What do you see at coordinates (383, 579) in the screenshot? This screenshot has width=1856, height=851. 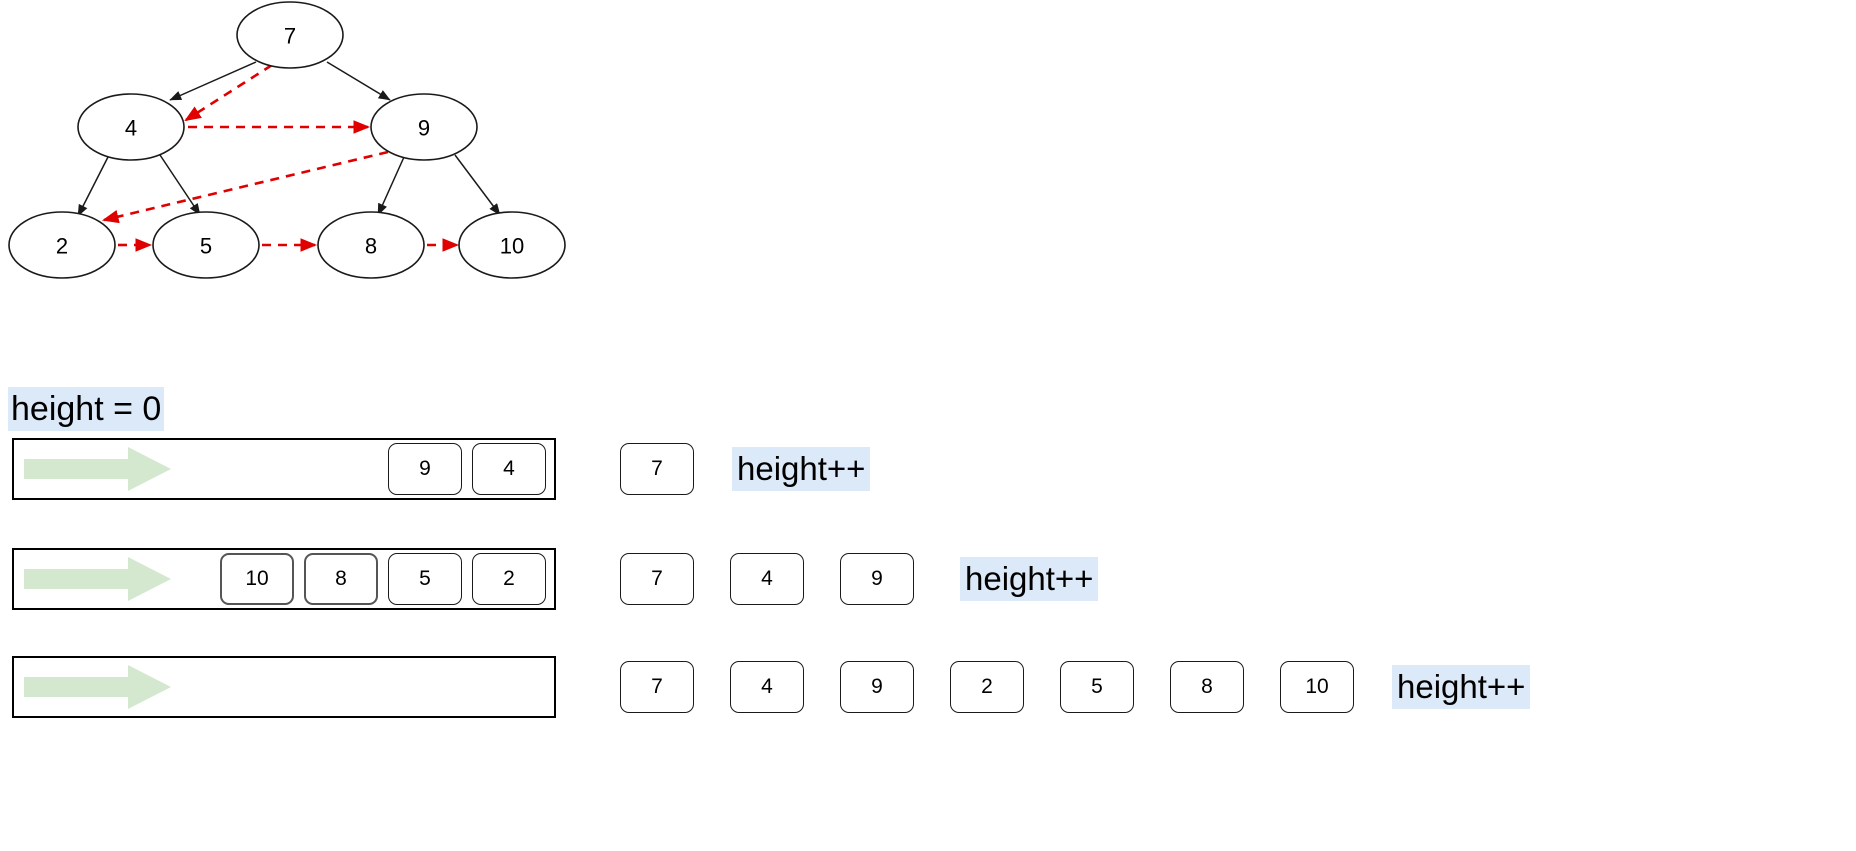 I see `queue-items: 10 8 5 2` at bounding box center [383, 579].